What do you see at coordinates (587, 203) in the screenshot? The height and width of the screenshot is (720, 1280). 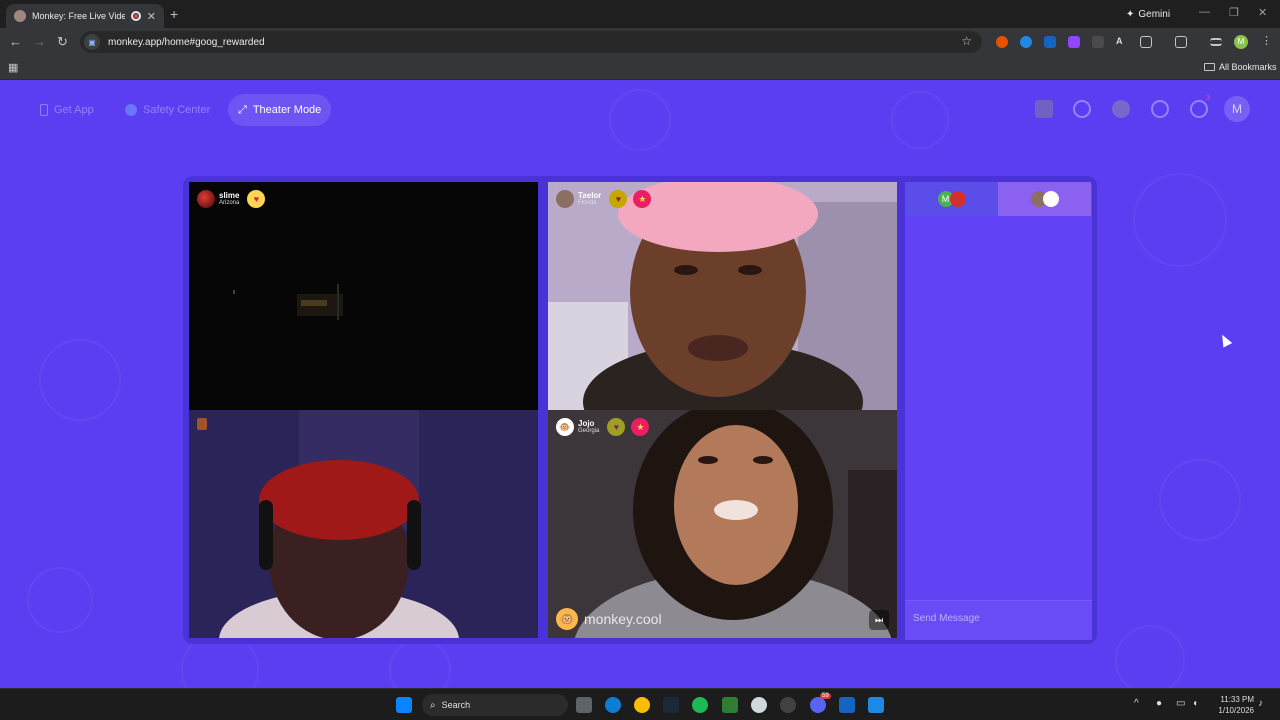 I see `participant-location: Florida` at bounding box center [587, 203].